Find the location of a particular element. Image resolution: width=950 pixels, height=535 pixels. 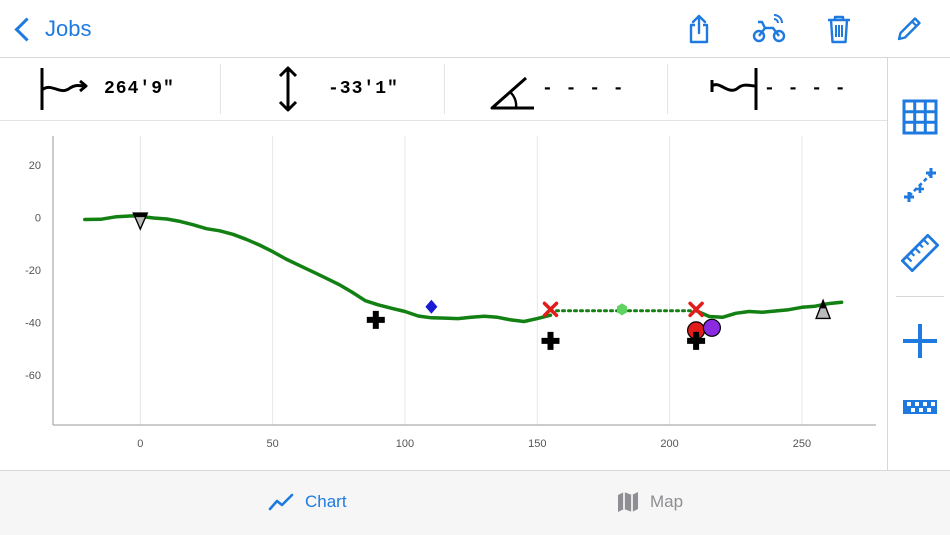

x-tick-label: 150 is located at coordinates (537, 444).